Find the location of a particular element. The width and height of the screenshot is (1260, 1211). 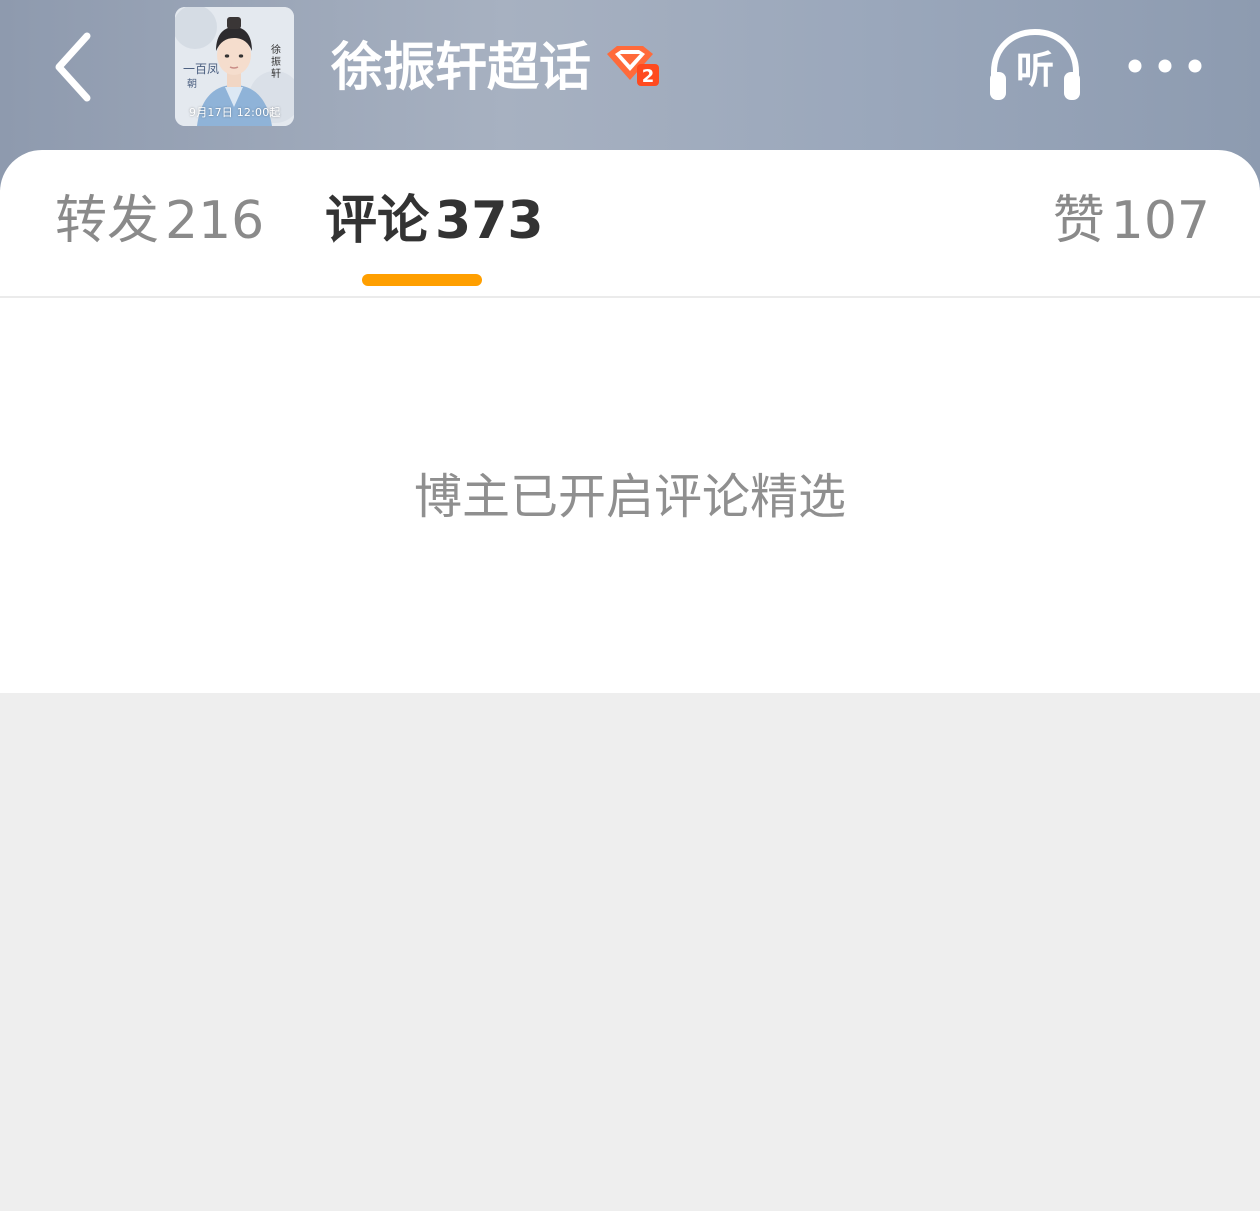

tab-reposts: 转发 216 is located at coordinates (159, 221).